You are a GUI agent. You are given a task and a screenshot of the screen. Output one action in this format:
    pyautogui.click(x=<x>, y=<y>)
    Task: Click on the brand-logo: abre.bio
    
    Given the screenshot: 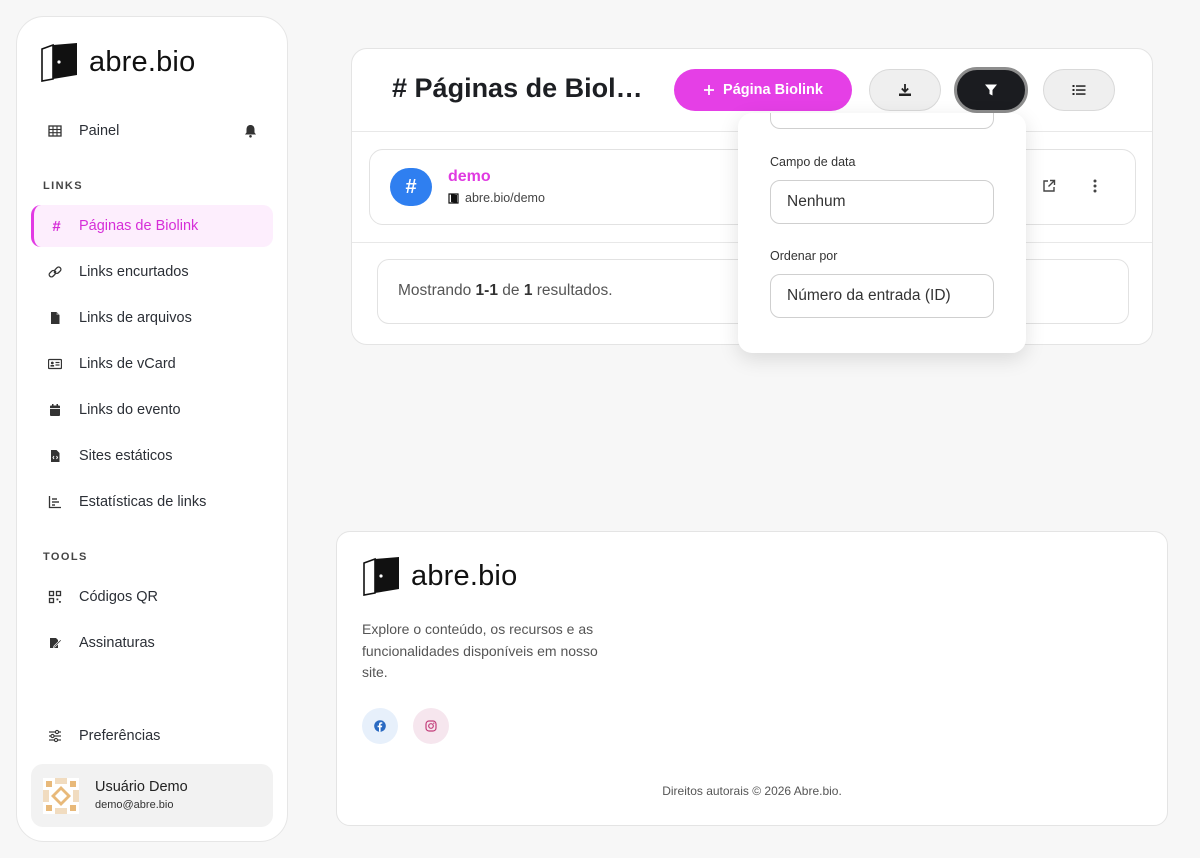 What is the action you would take?
    pyautogui.click(x=117, y=62)
    